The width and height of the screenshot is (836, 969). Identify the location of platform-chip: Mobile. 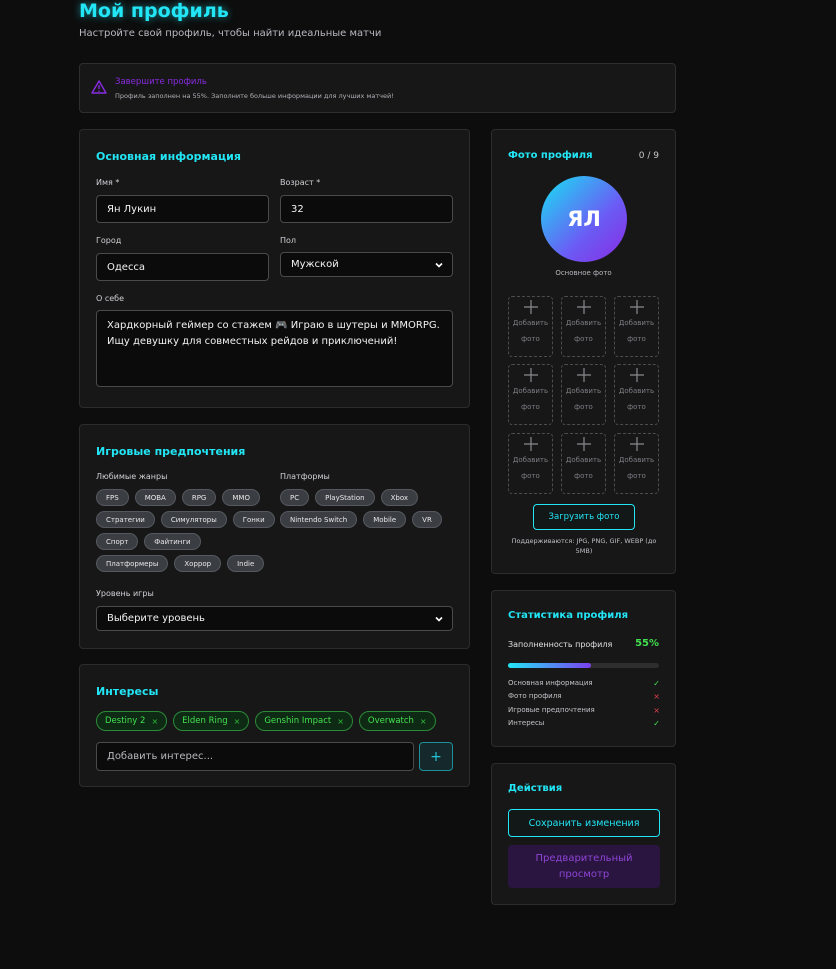
(385, 519).